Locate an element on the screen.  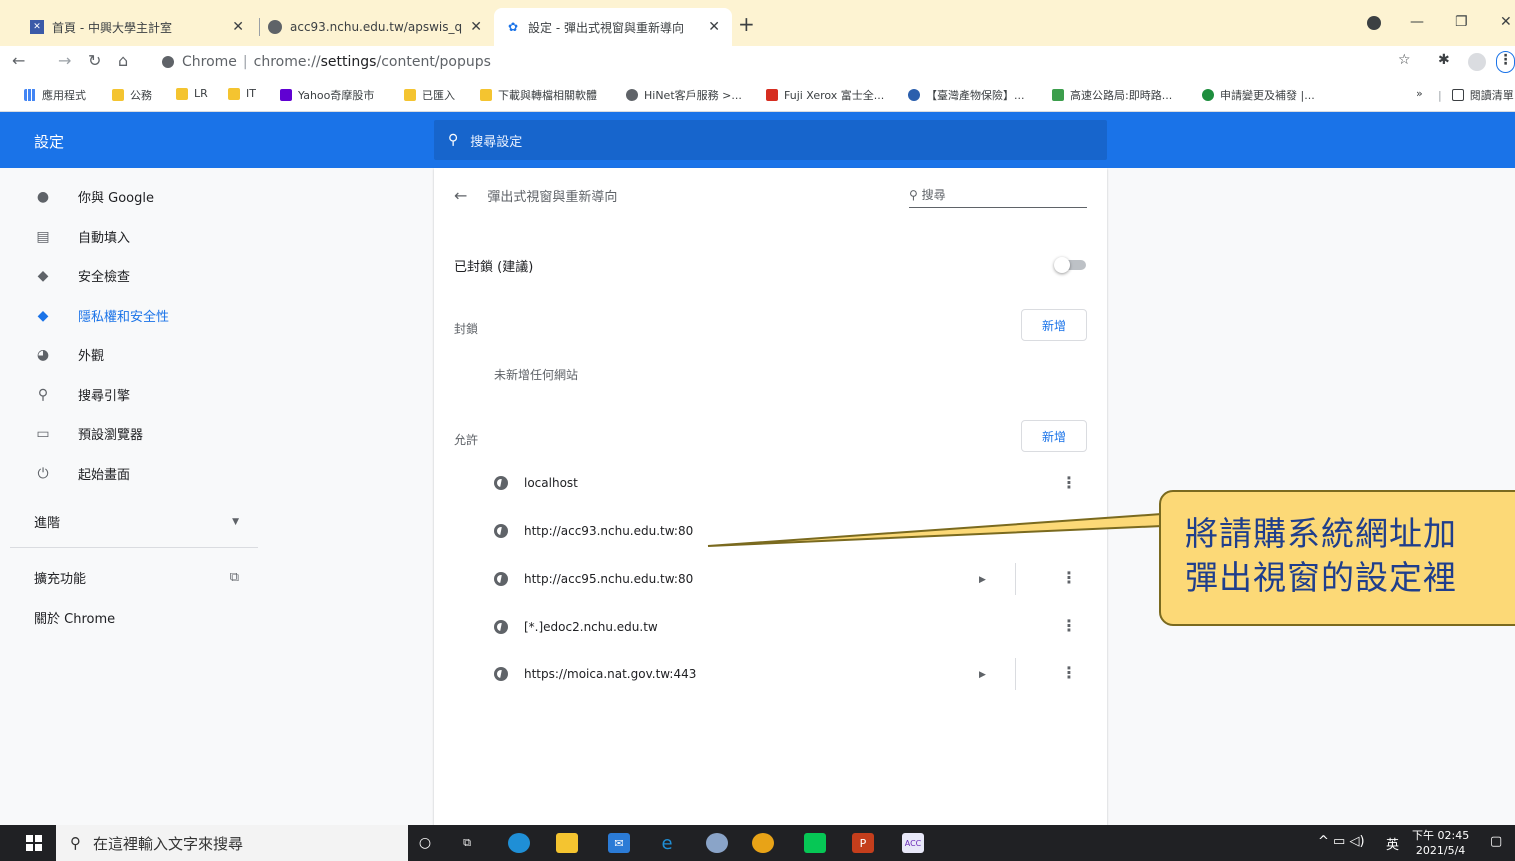
network-app-icon is located at coordinates (717, 843).